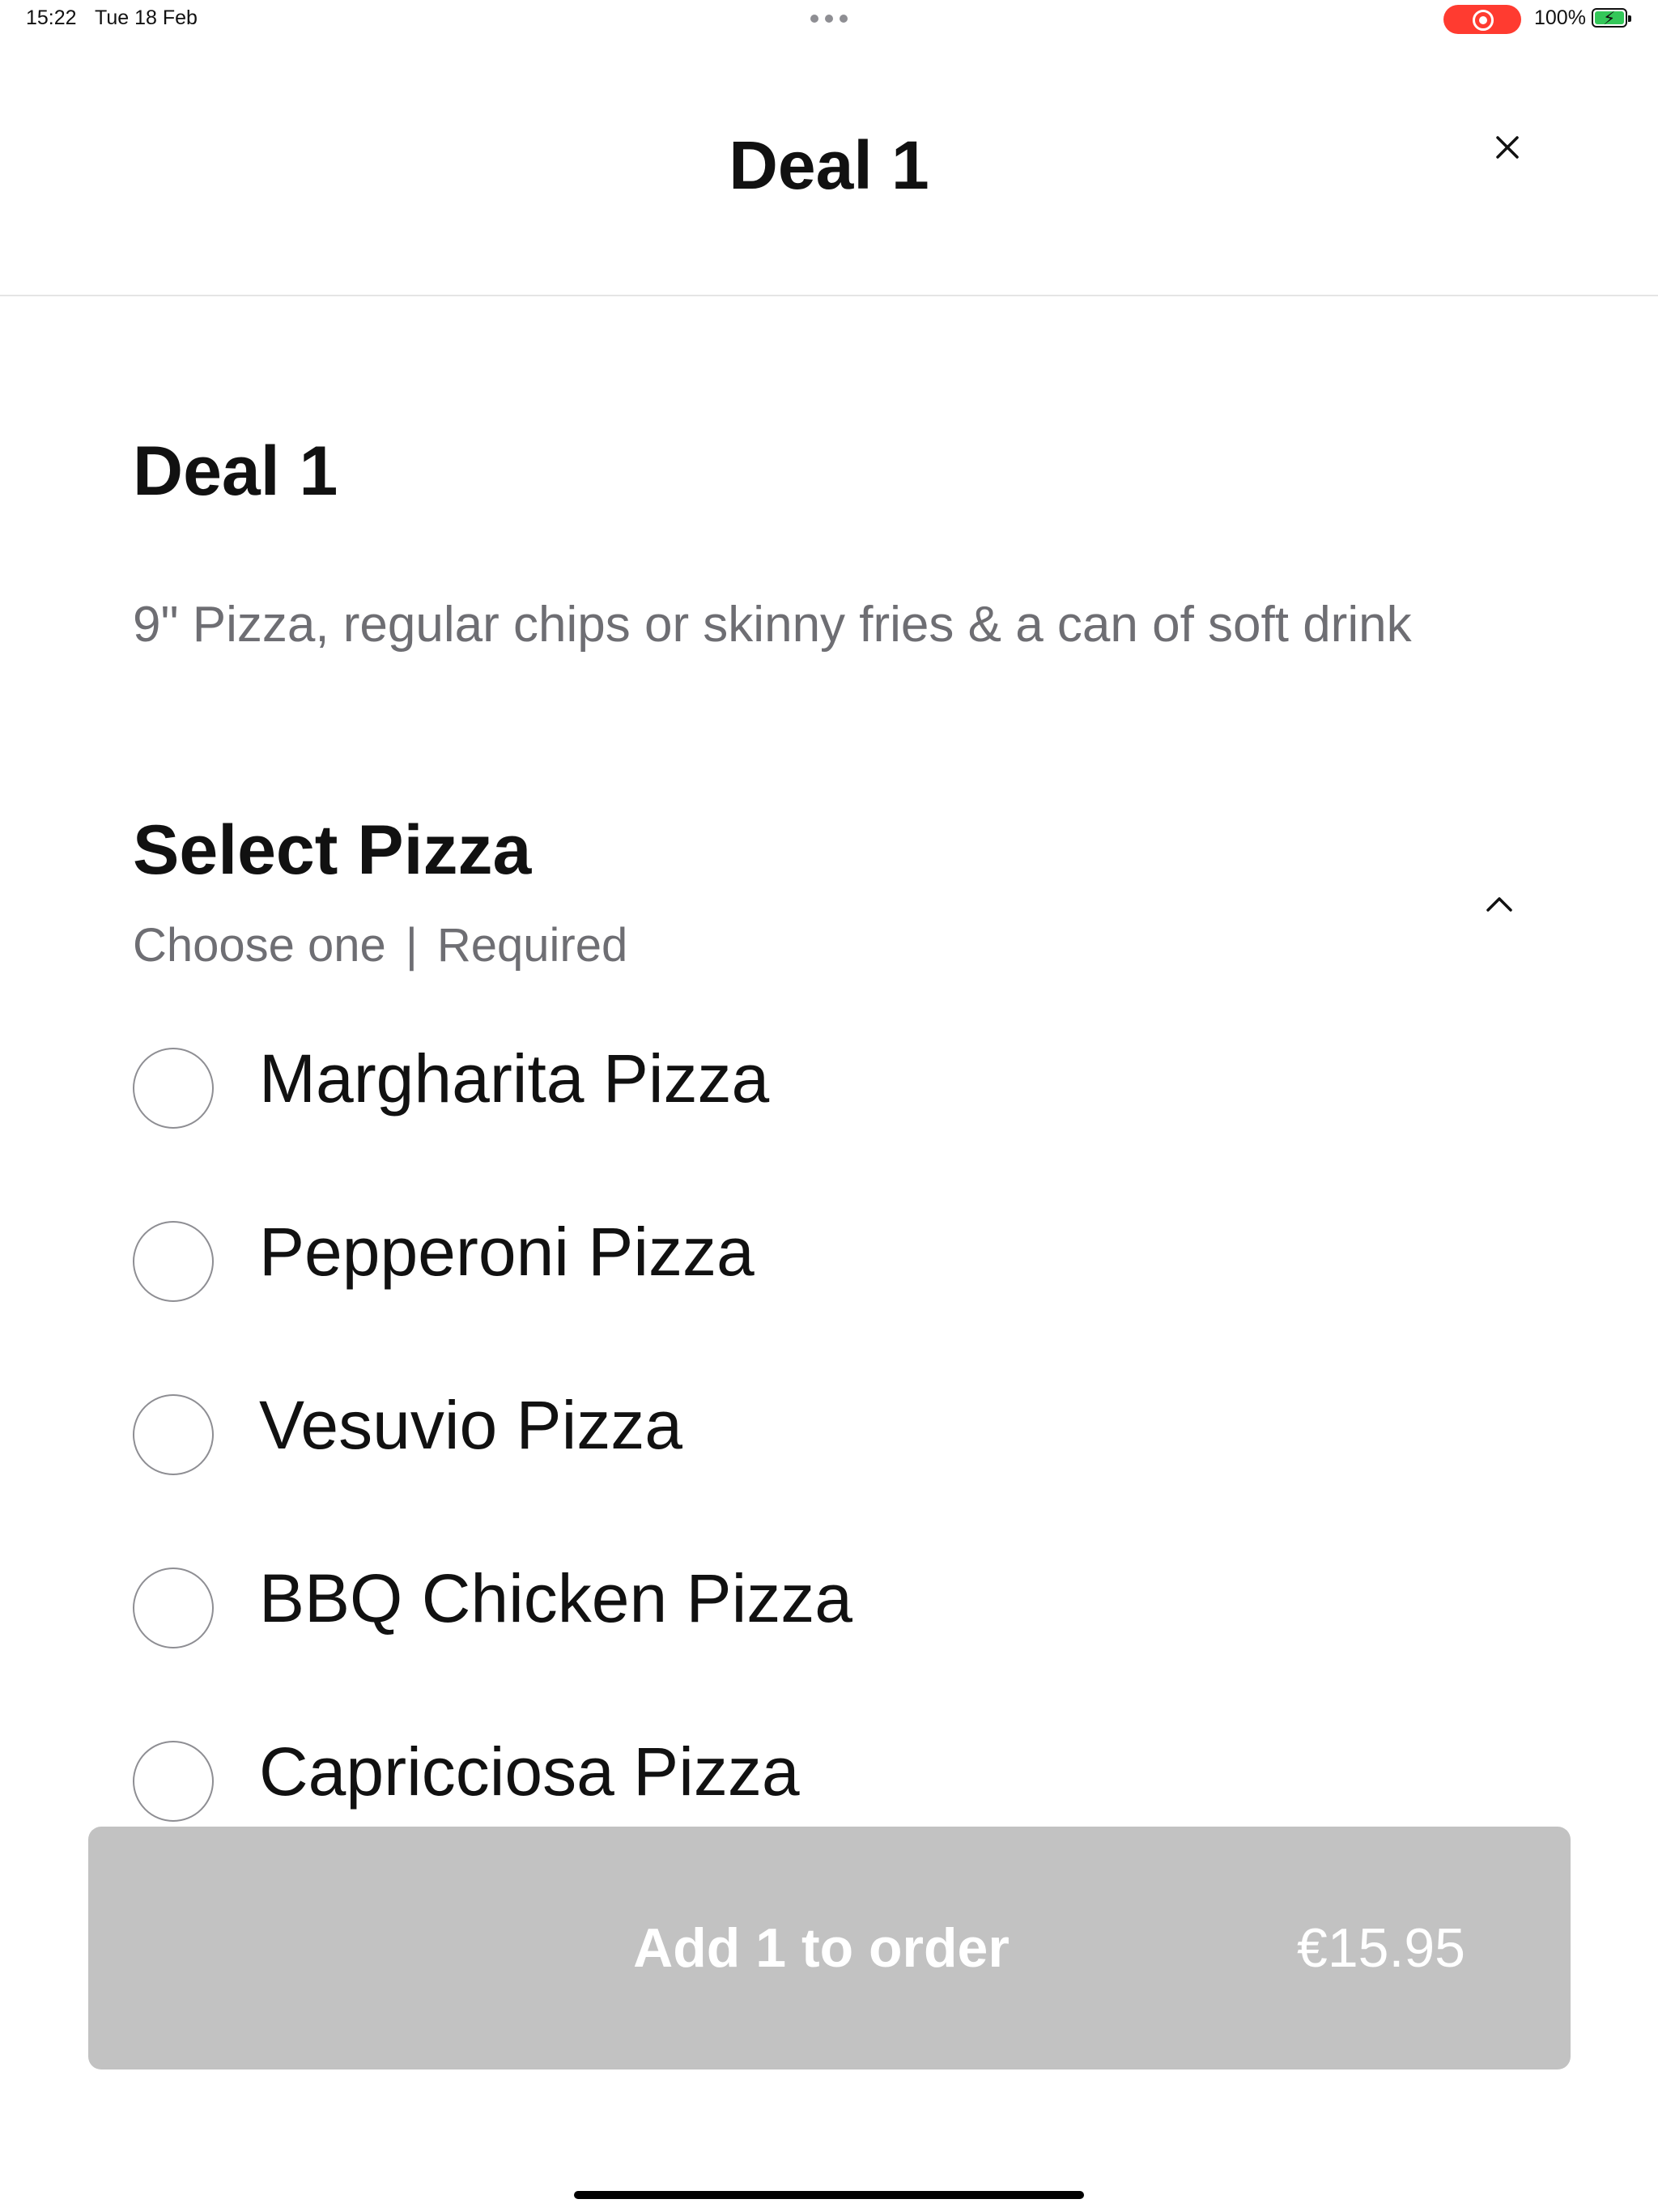  Describe the element at coordinates (259, 945) in the screenshot. I see `choose-one-label: Choose one` at that location.